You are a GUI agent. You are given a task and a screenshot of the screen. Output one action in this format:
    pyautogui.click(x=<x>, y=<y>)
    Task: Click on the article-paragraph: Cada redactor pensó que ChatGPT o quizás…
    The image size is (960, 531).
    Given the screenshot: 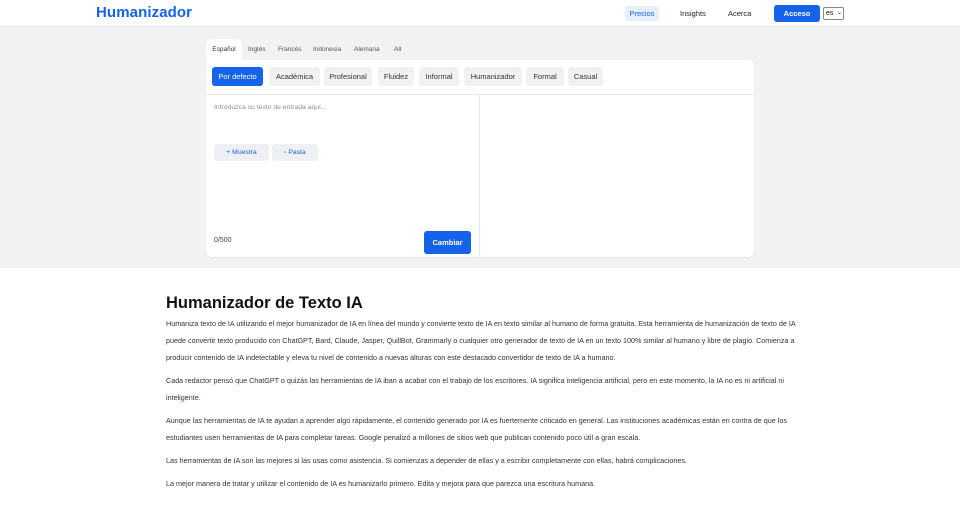 What is the action you would take?
    pyautogui.click(x=475, y=389)
    